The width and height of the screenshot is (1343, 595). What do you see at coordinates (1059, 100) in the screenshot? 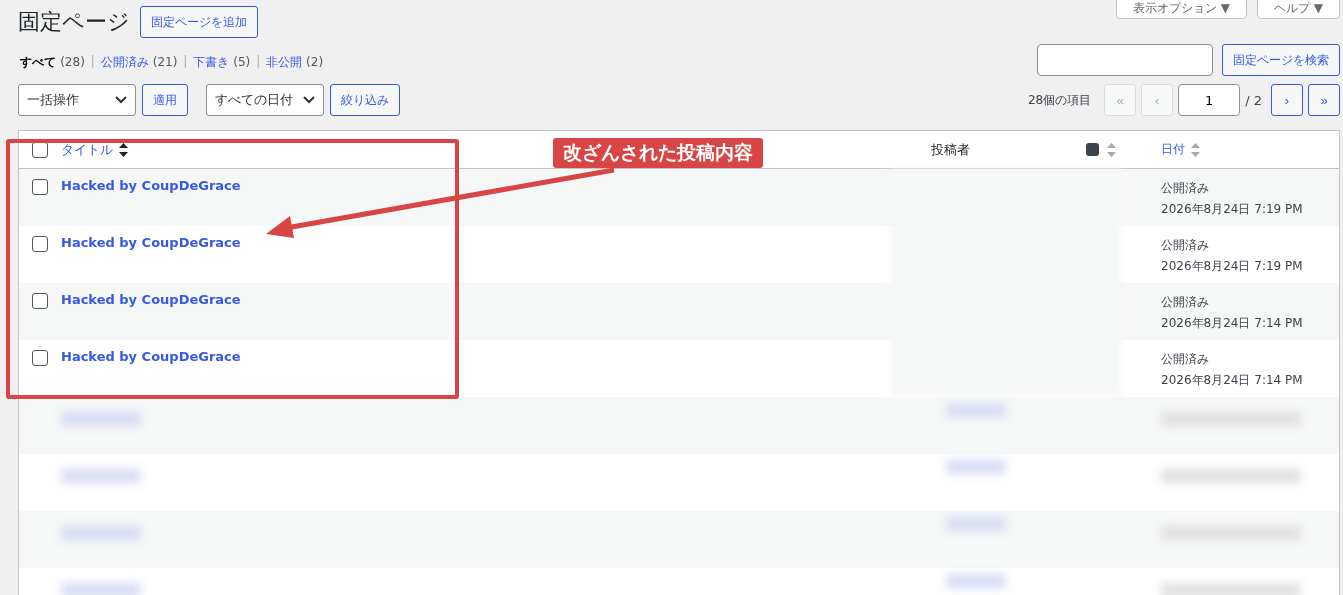
I see `item-count: 28個の項目` at bounding box center [1059, 100].